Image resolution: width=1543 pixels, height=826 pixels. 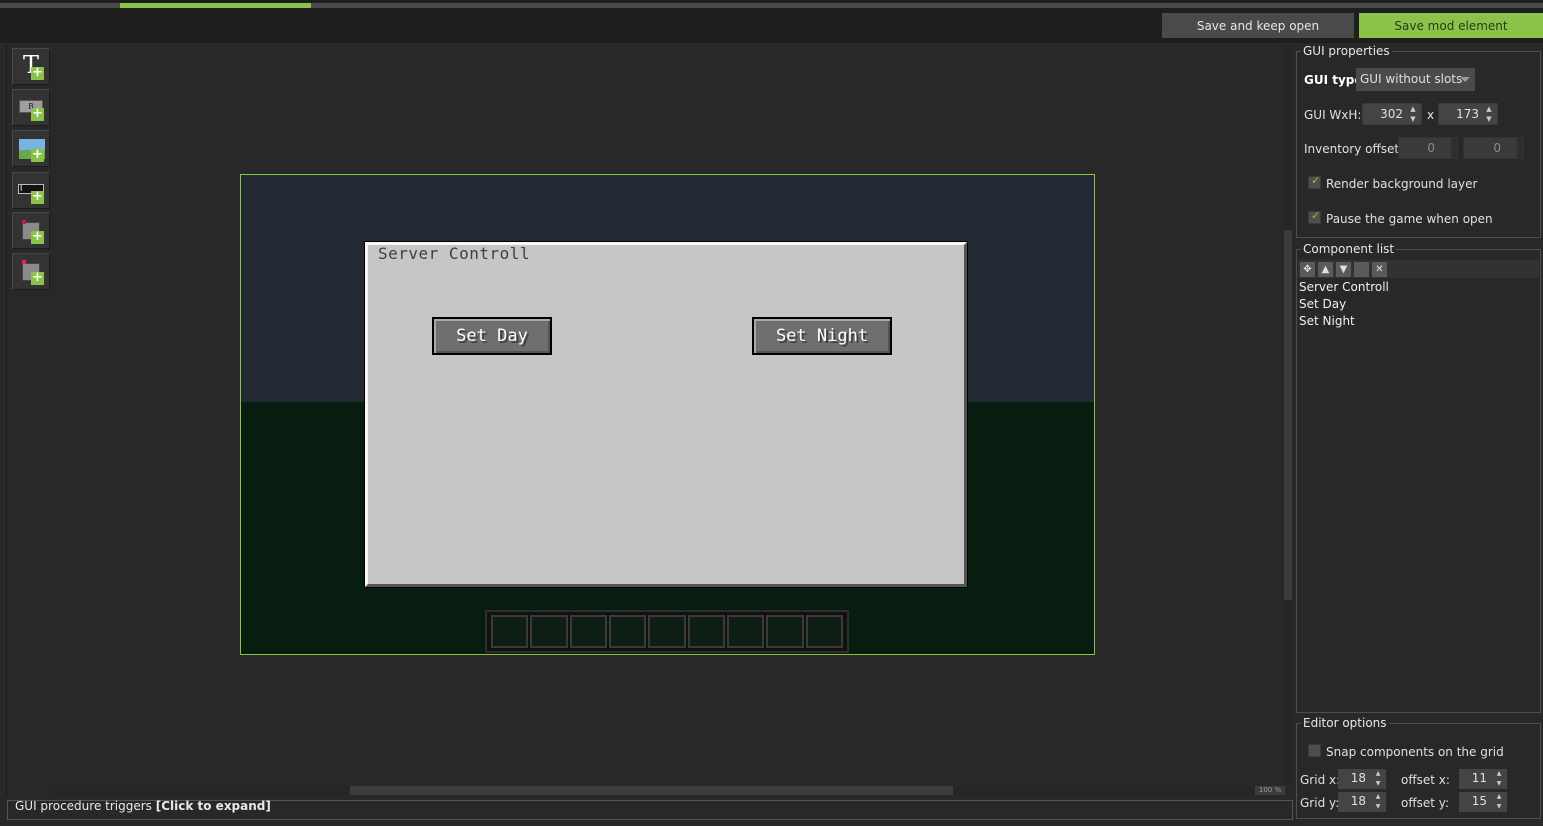 I want to click on add-label-tool: T +, so click(x=31, y=66).